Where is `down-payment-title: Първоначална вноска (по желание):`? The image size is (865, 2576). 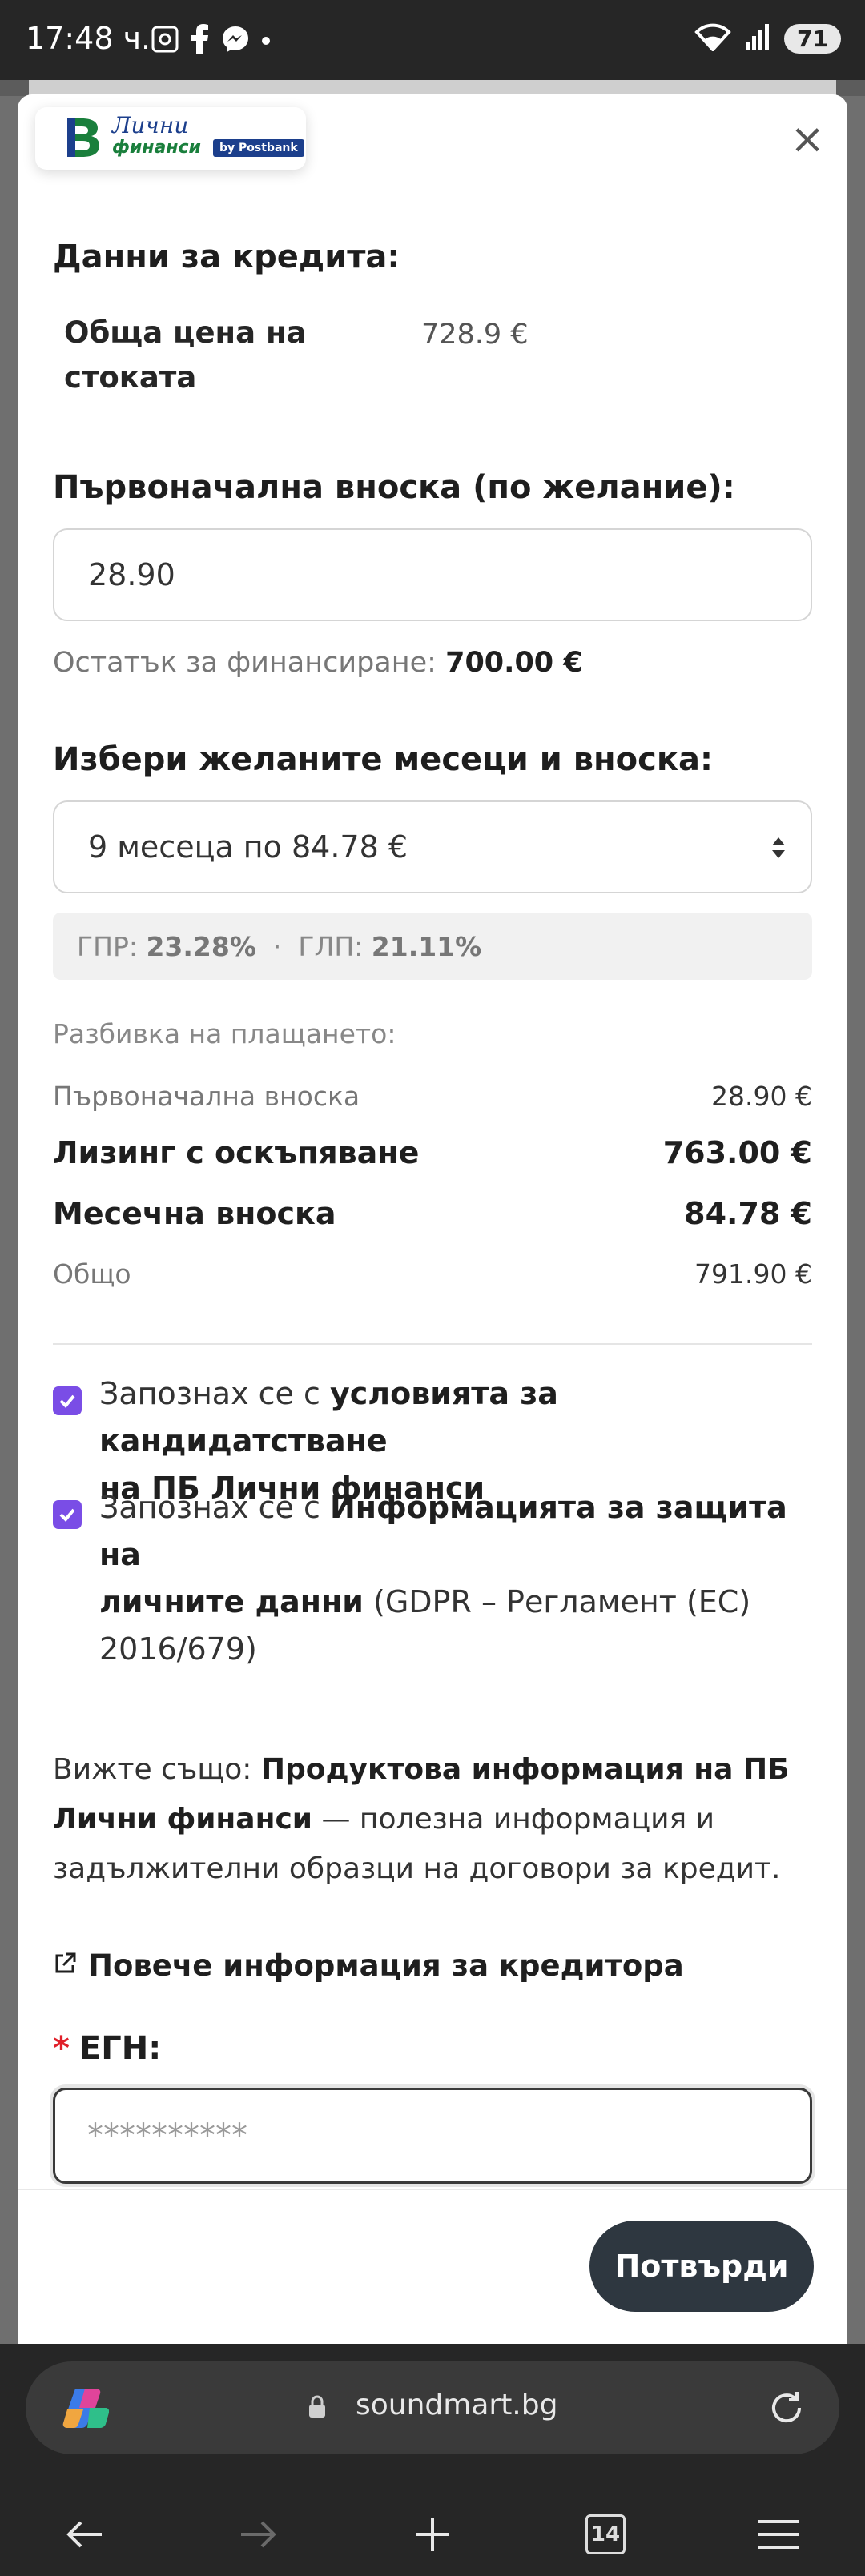 down-payment-title: Първоначална вноска (по желание): is located at coordinates (394, 487).